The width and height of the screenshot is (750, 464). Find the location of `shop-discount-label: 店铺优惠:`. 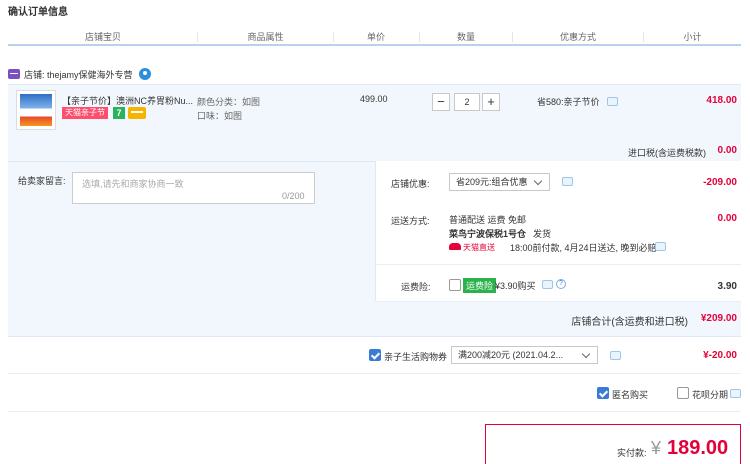

shop-discount-label: 店铺优惠: is located at coordinates (410, 184).